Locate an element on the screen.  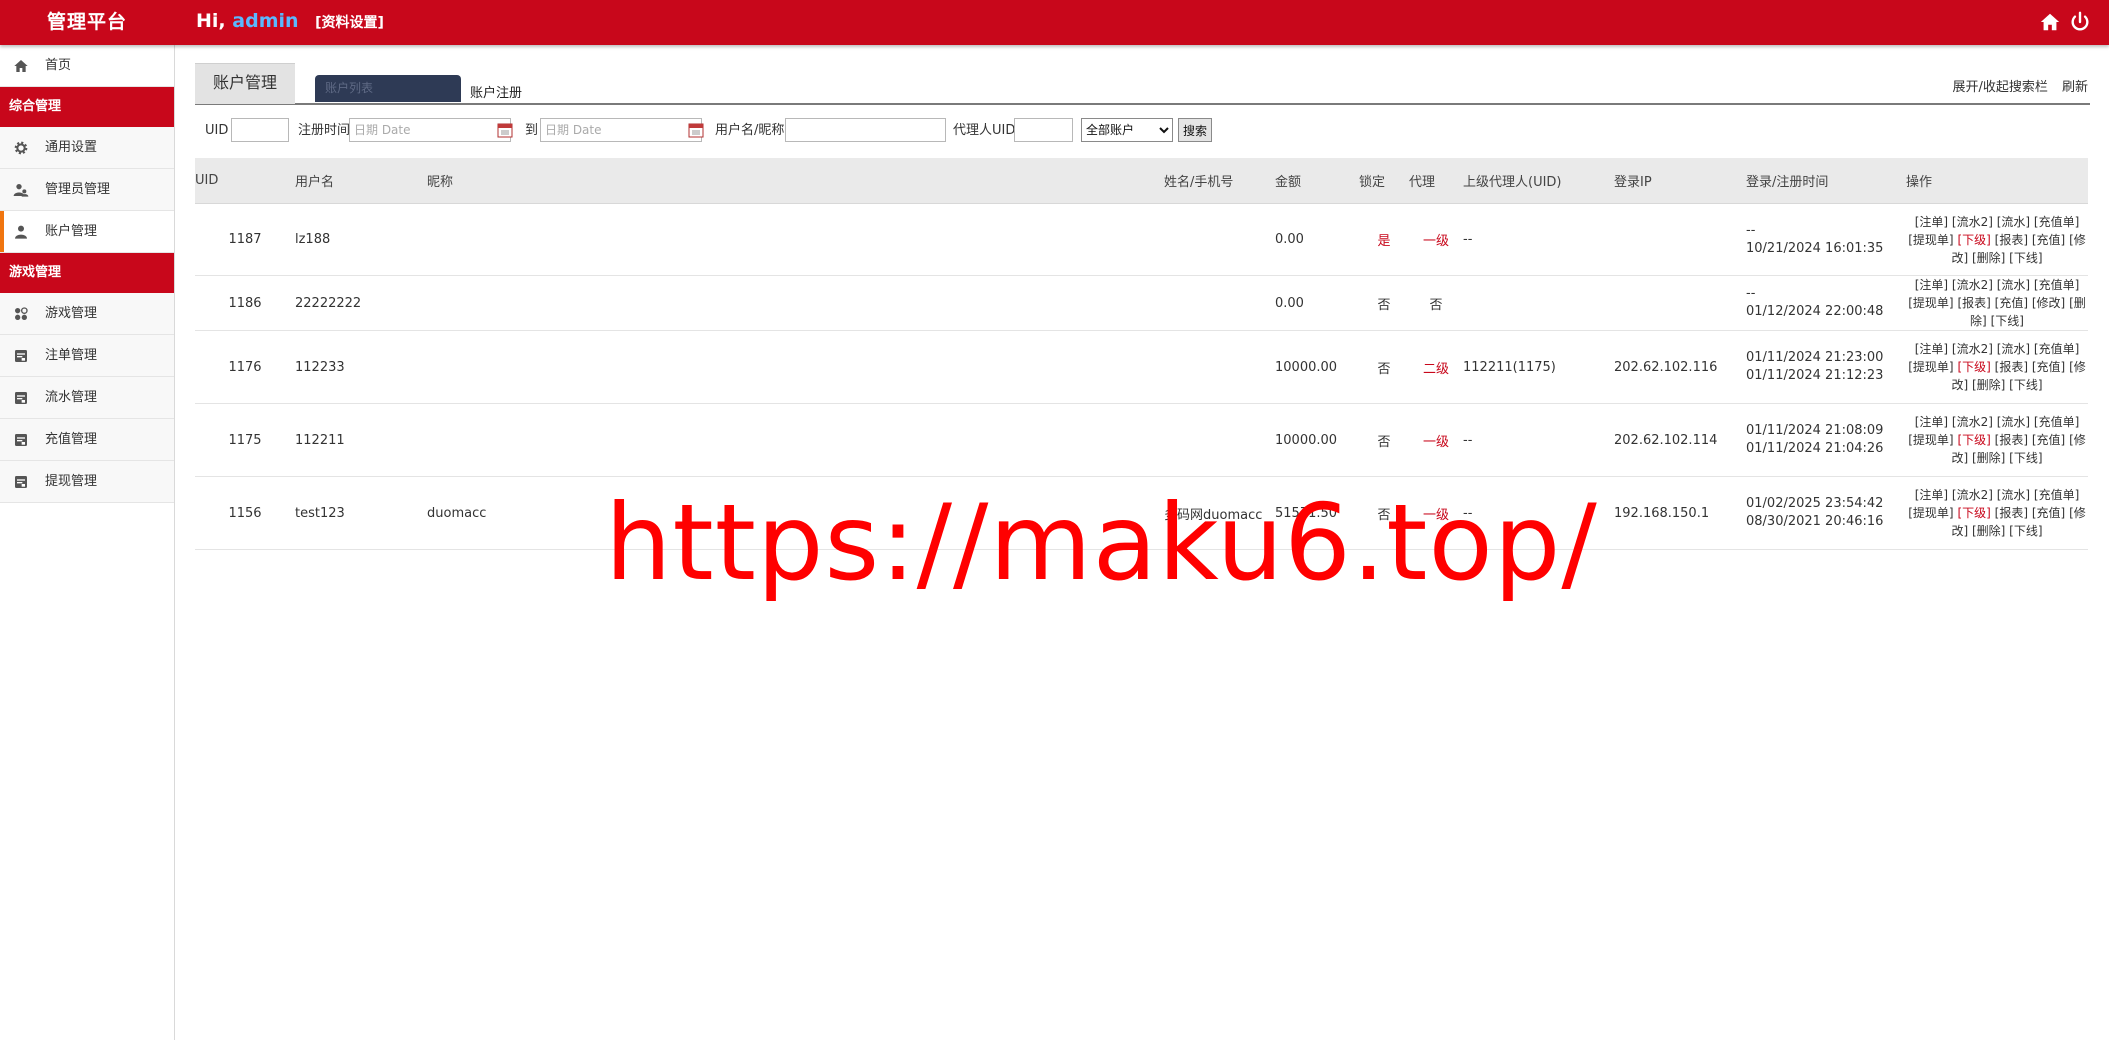
toggle-search-link: 展开/收起搜索栏 is located at coordinates (1999, 87).